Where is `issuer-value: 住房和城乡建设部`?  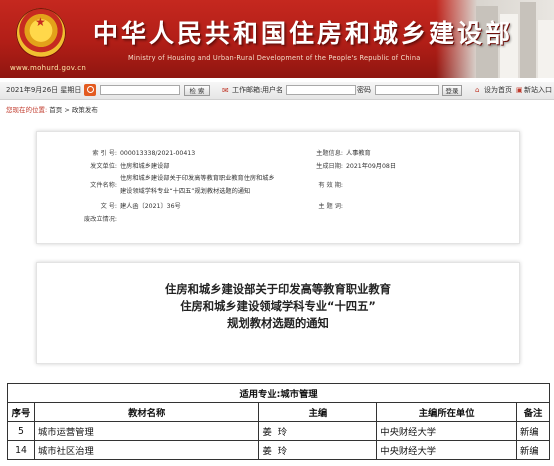 issuer-value: 住房和城乡建设部 is located at coordinates (145, 166).